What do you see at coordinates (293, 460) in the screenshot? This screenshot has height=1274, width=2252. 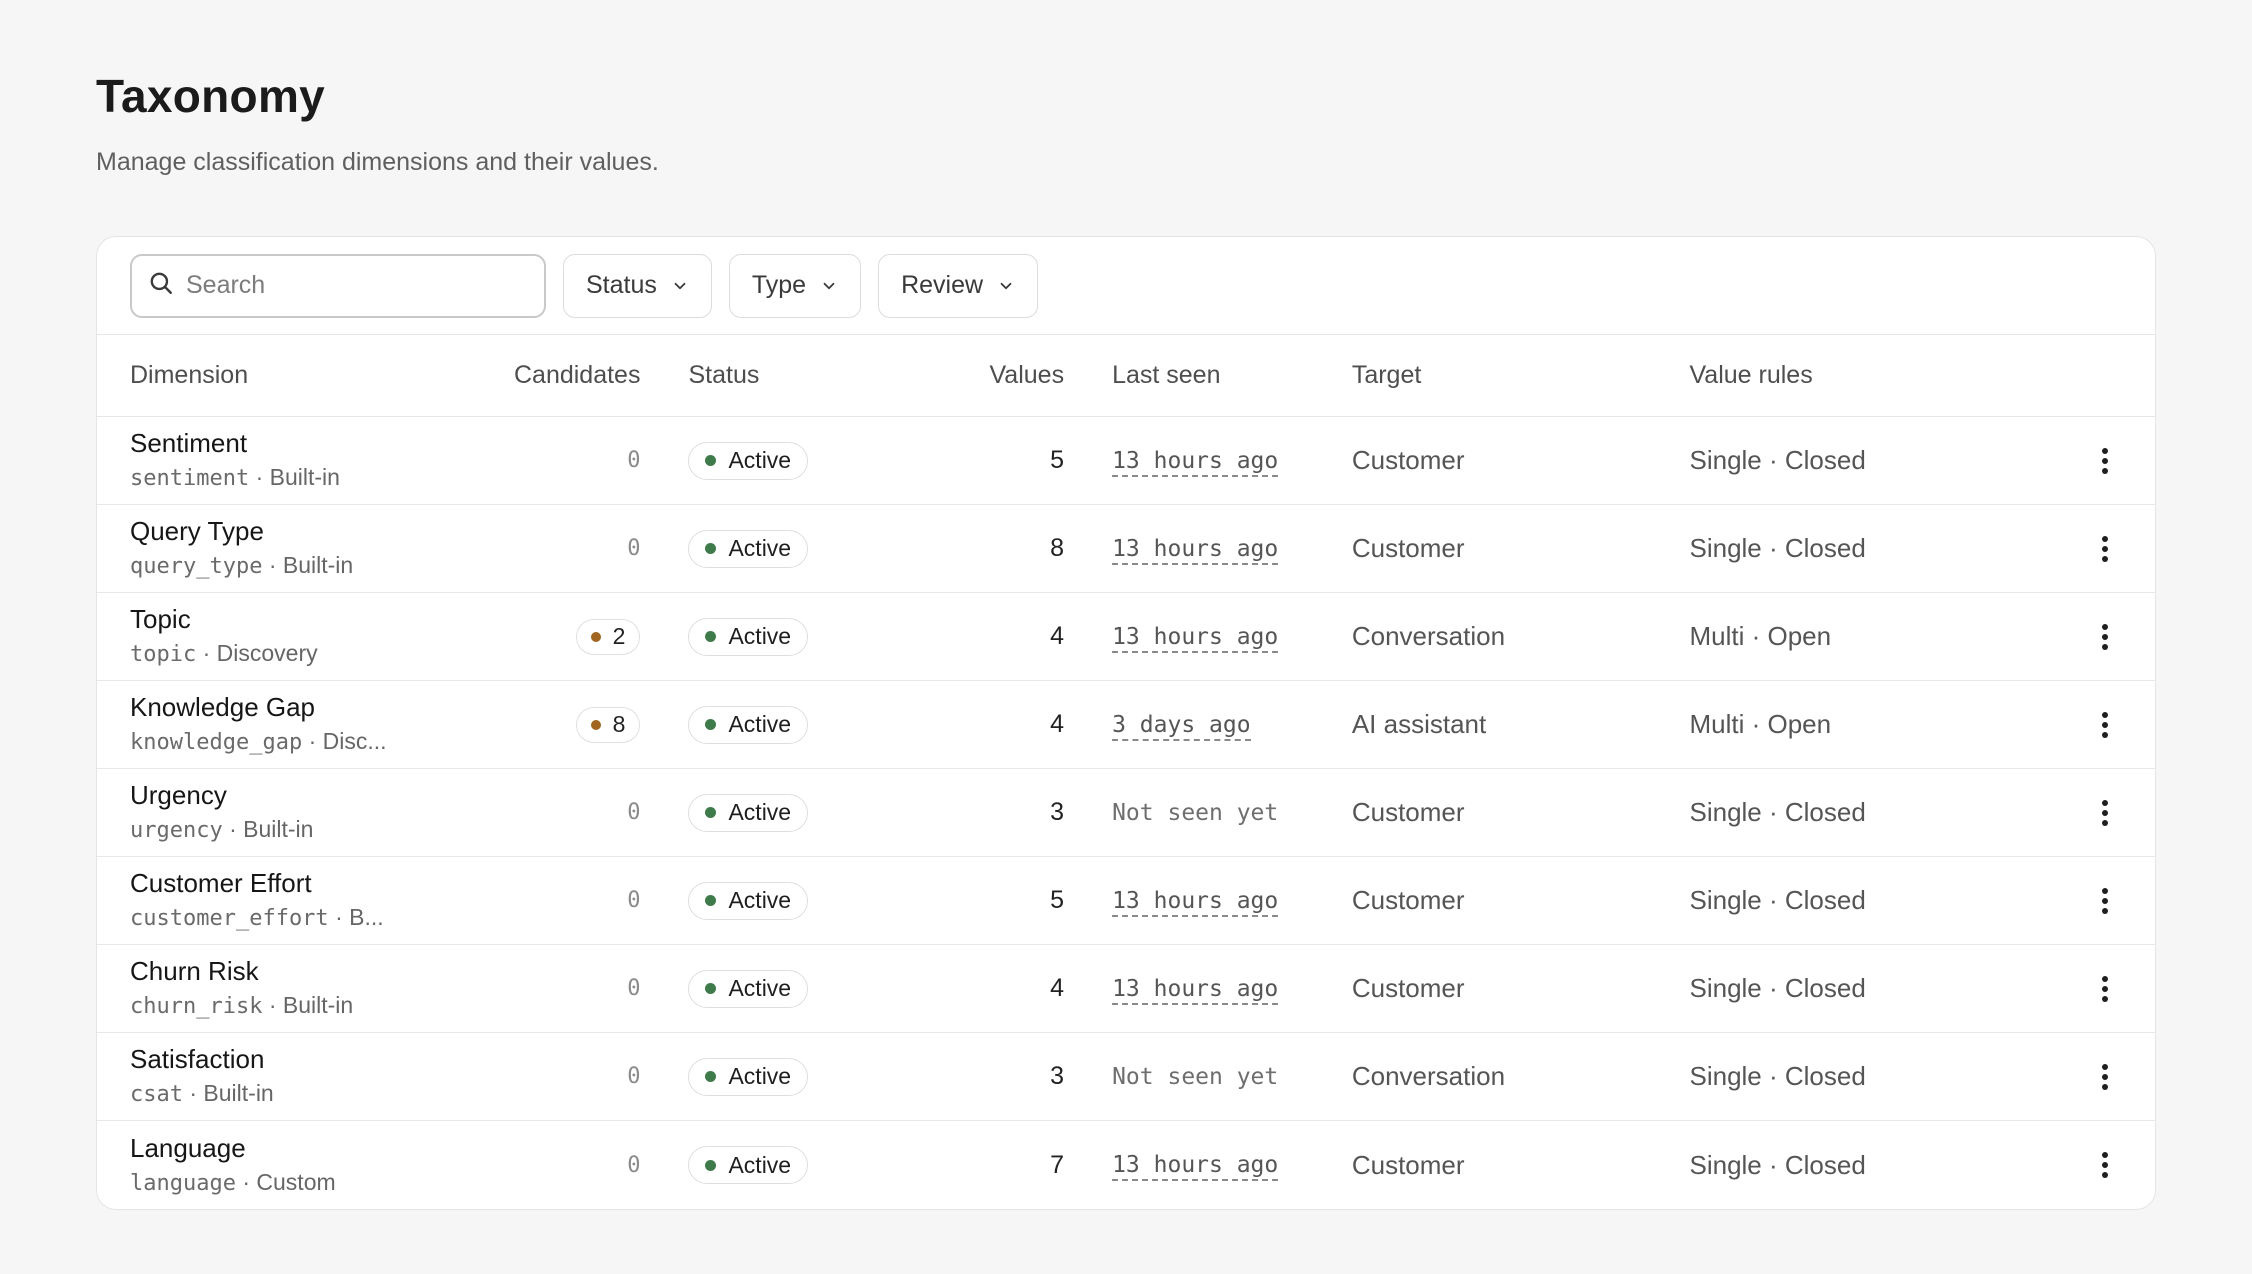 I see `dimension-cell: Sentiment sentiment · Built-in` at bounding box center [293, 460].